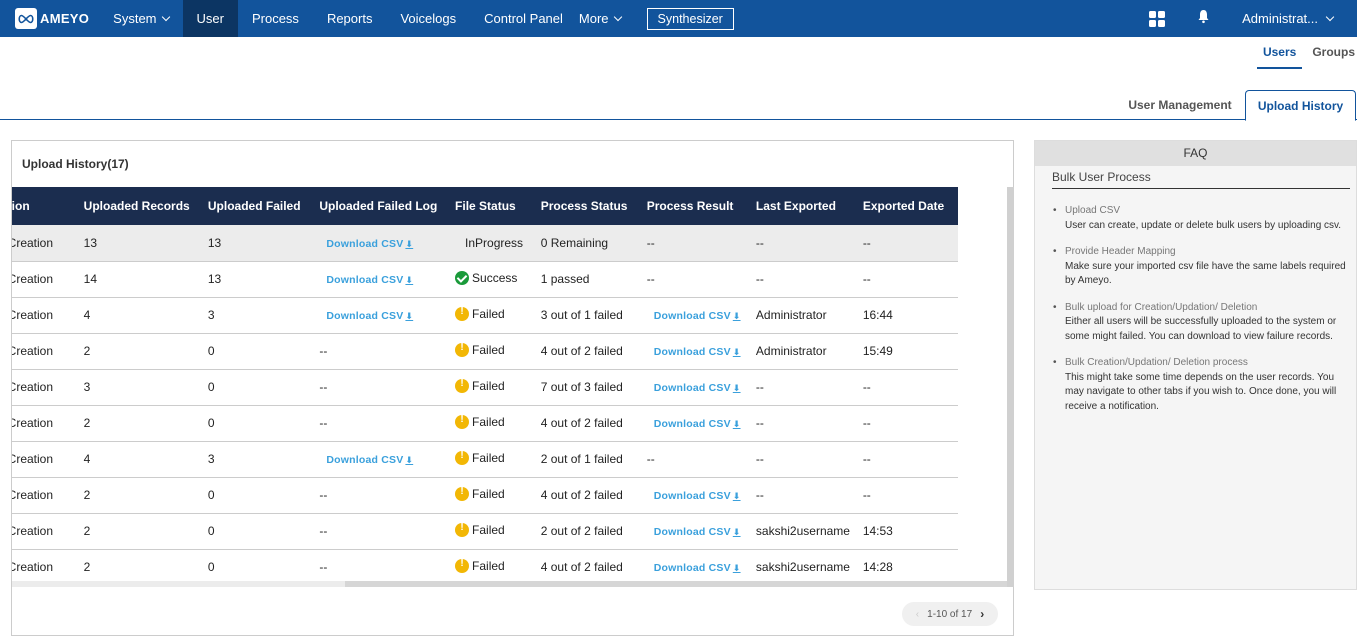 Image resolution: width=1357 pixels, height=638 pixels. Describe the element at coordinates (350, 18) in the screenshot. I see `nav-reports: Reports` at that location.